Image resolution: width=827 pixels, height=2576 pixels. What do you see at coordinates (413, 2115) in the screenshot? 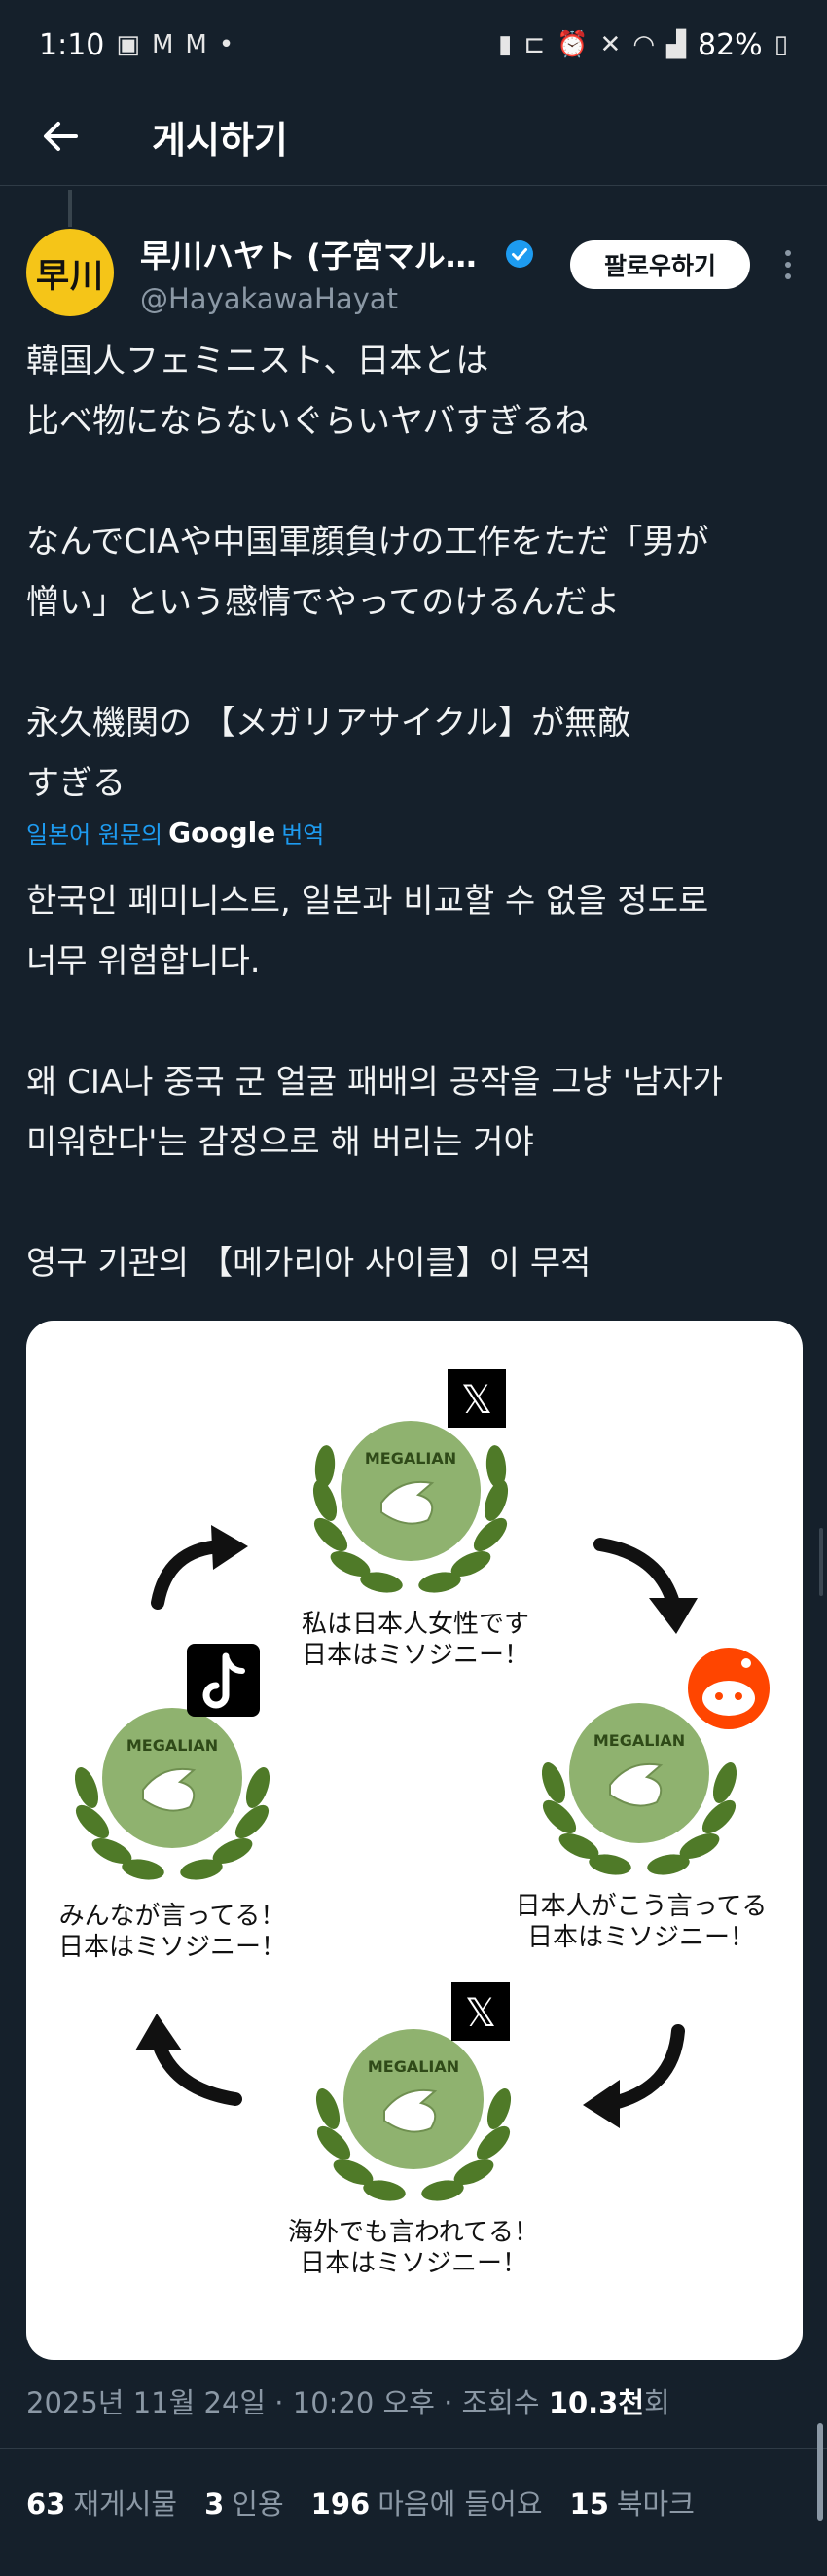
I see `badge-bottom: MEGALIAN` at bounding box center [413, 2115].